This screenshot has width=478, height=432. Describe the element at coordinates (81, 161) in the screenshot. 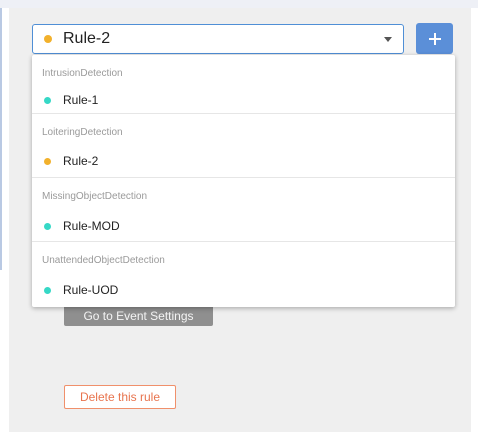

I see `option-label: Rule-2` at that location.